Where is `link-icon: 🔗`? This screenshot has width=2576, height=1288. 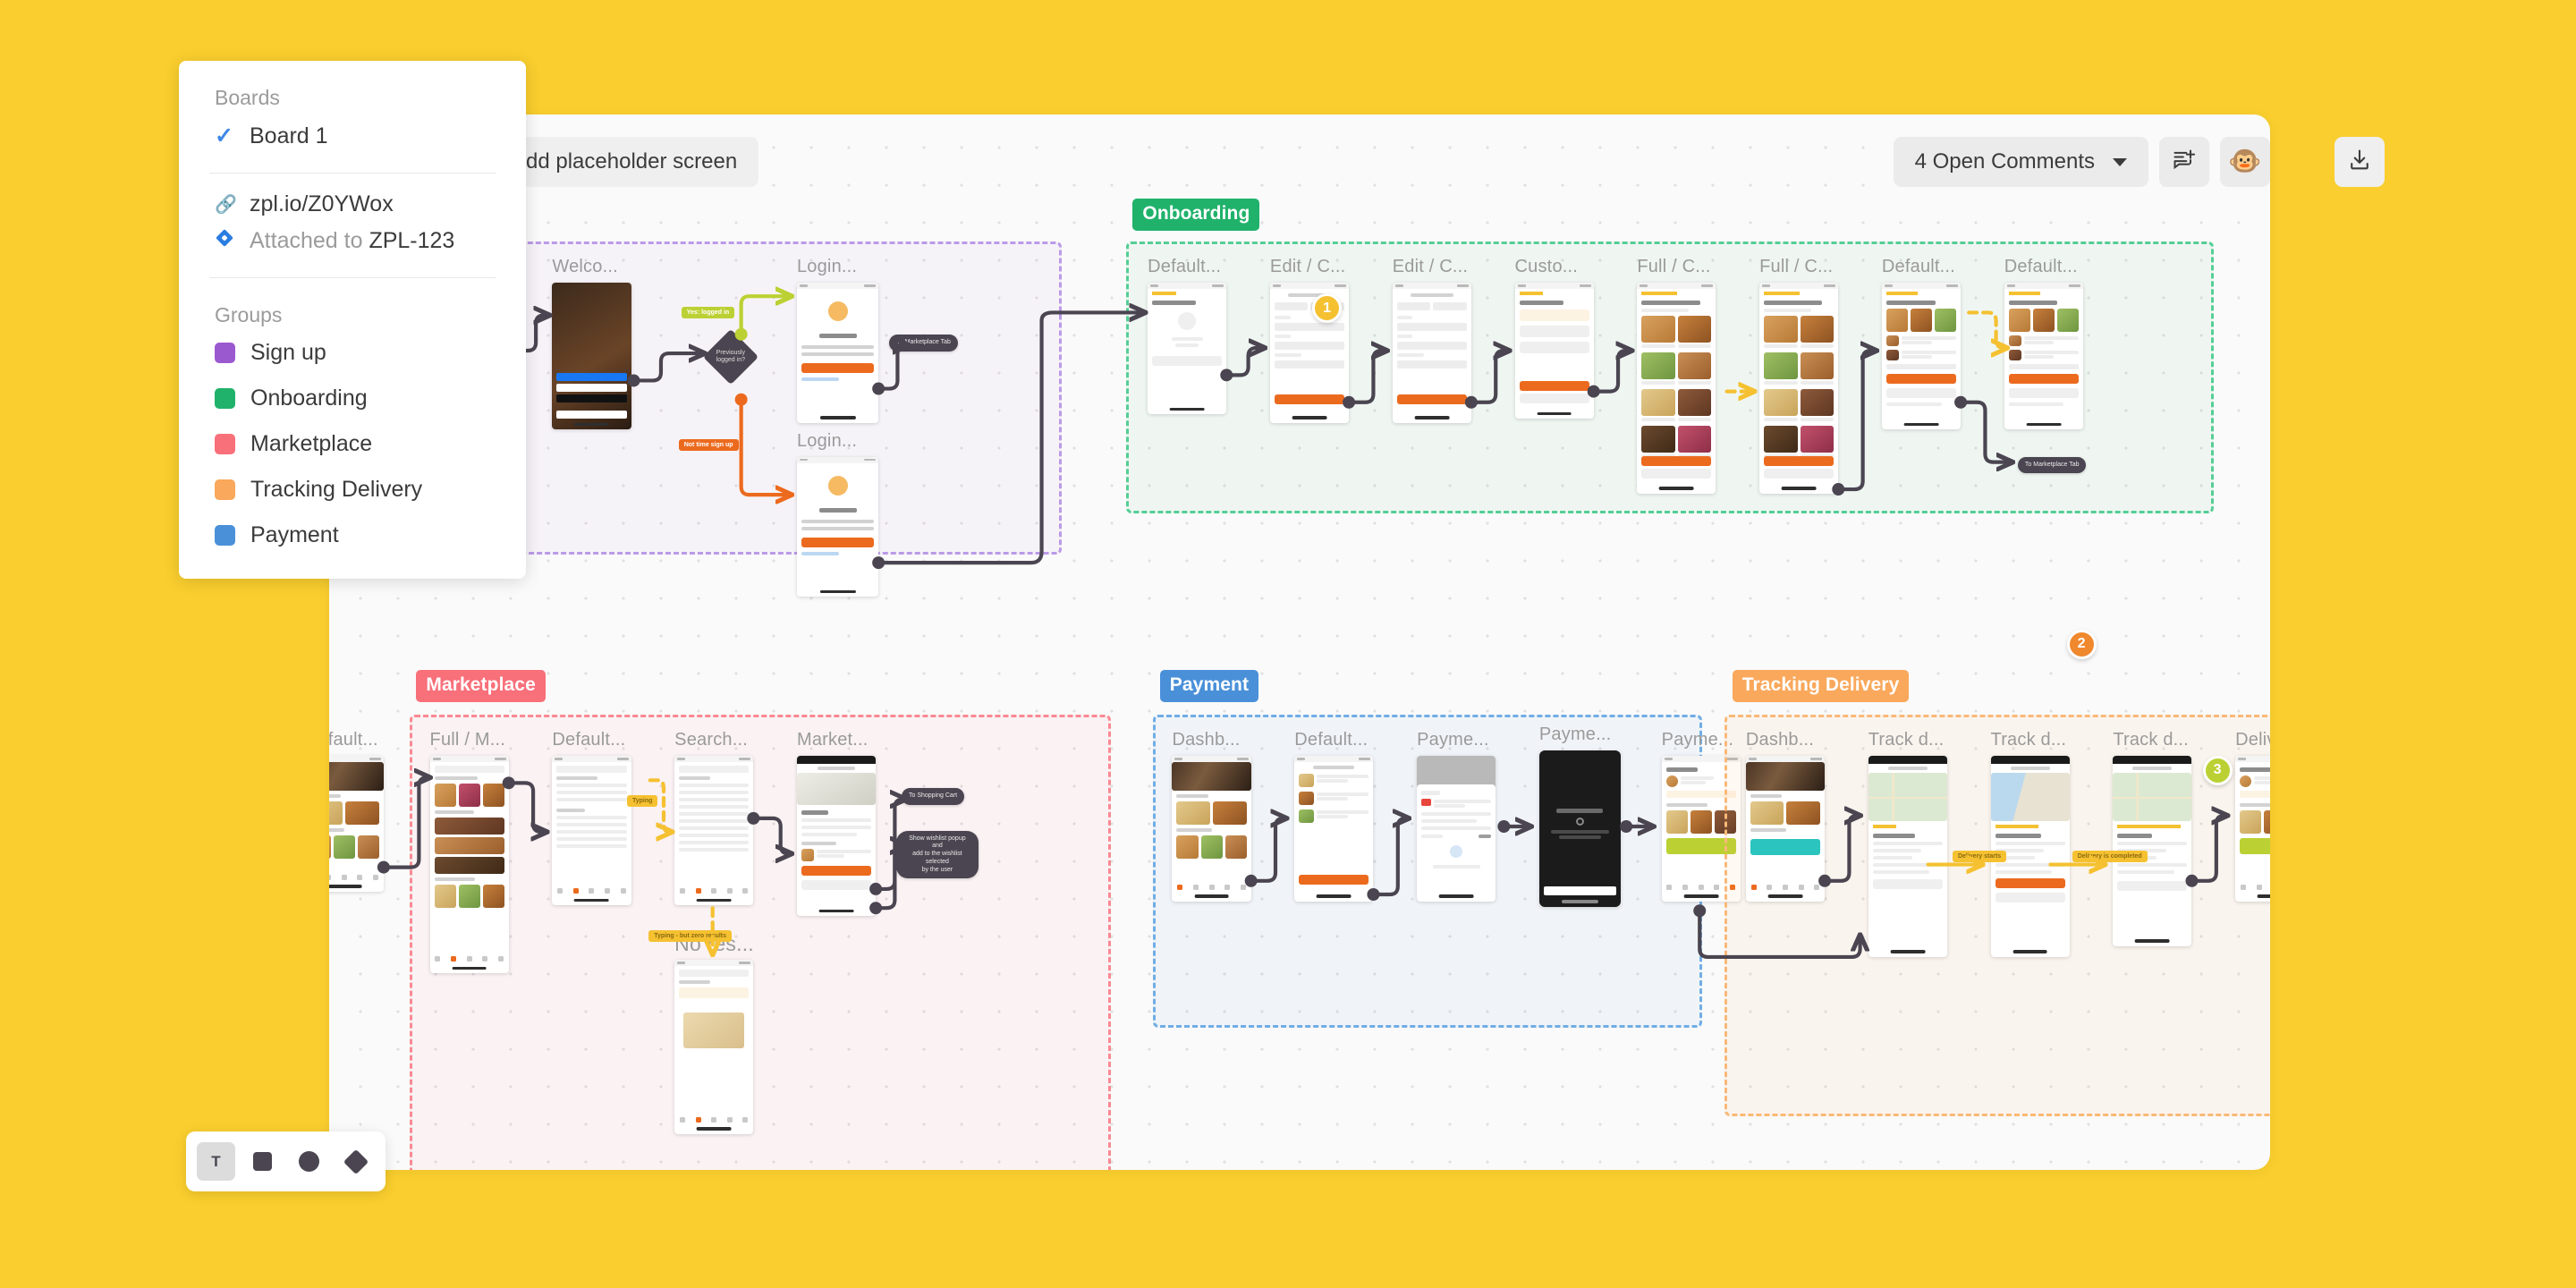
link-icon: 🔗 is located at coordinates (226, 205).